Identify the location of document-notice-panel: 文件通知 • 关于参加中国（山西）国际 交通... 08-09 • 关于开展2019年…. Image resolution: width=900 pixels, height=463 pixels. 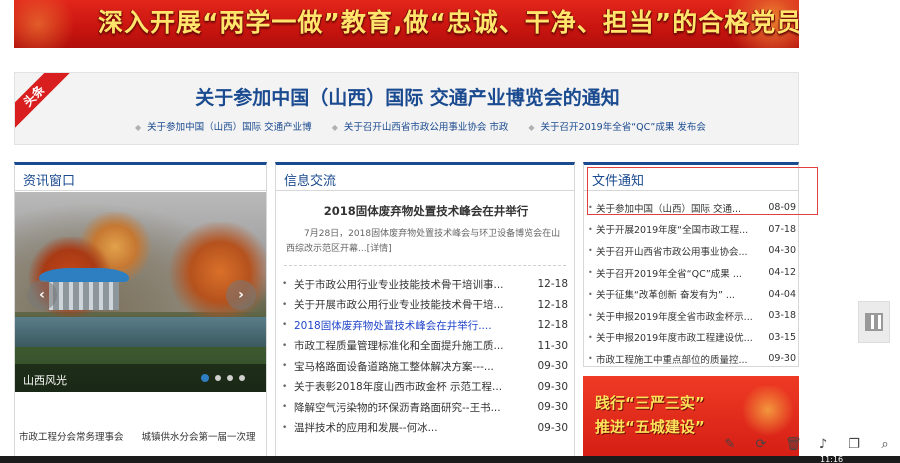
(691, 264).